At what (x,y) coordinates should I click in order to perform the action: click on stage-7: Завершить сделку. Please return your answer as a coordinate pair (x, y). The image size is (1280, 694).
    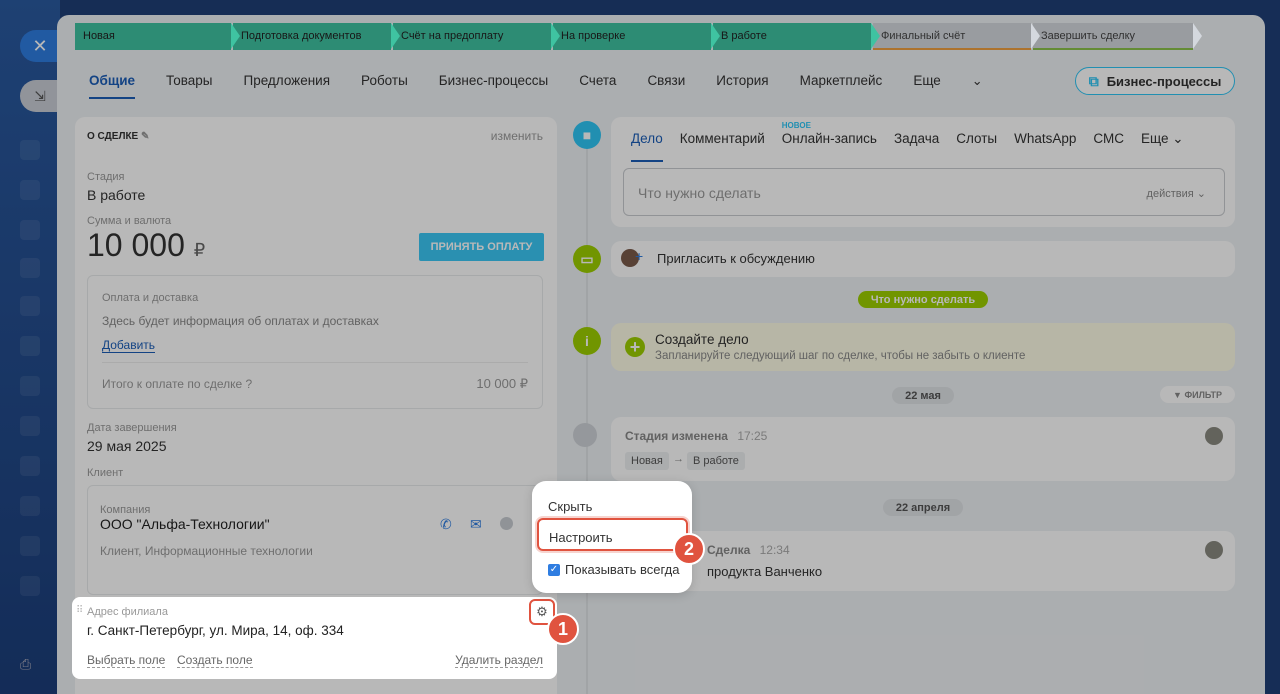
    Looking at the image, I should click on (1117, 36).